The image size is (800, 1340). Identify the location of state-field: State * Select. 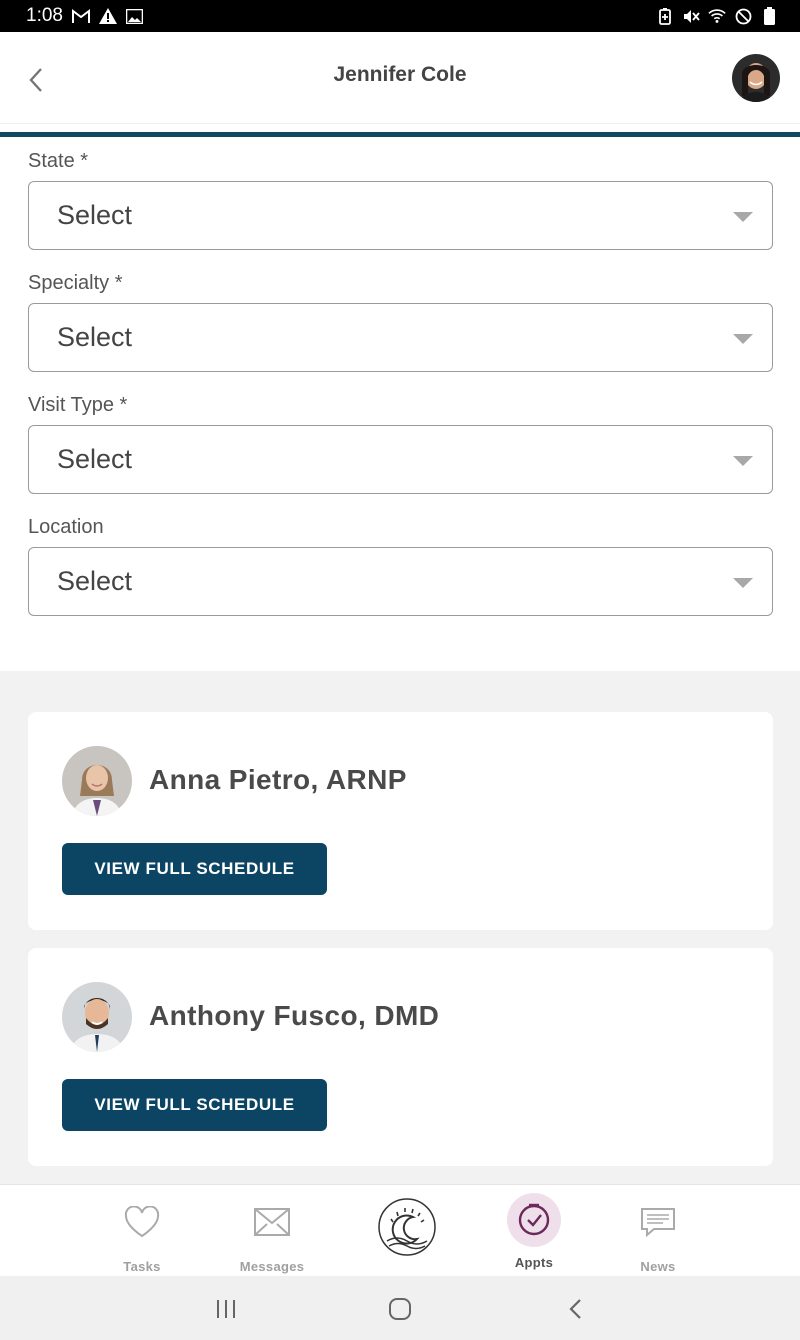
(400, 200).